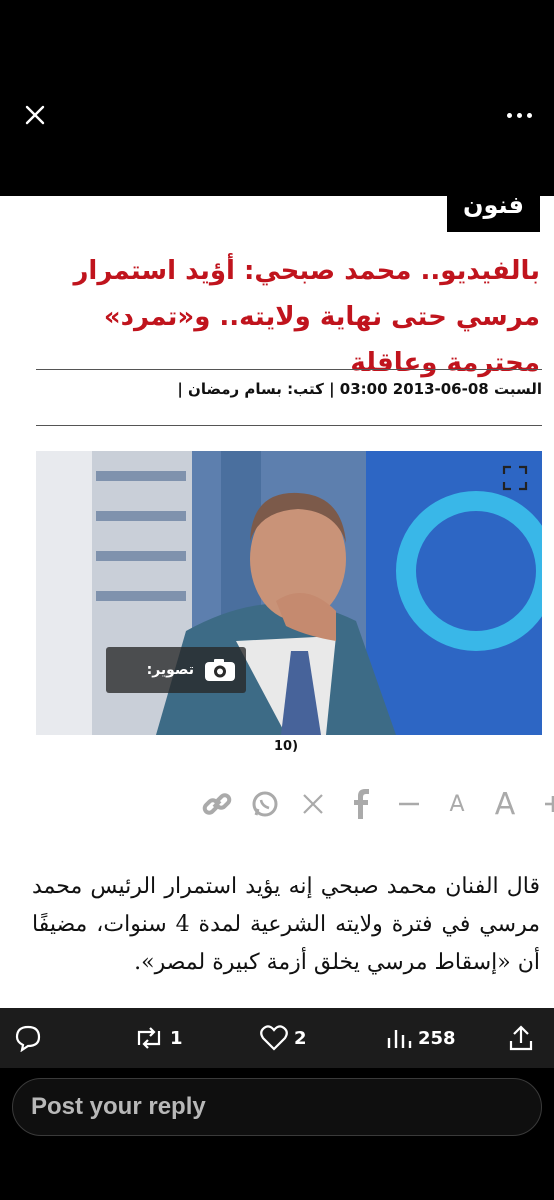 This screenshot has width=554, height=1200. I want to click on view-count: 258, so click(437, 1038).